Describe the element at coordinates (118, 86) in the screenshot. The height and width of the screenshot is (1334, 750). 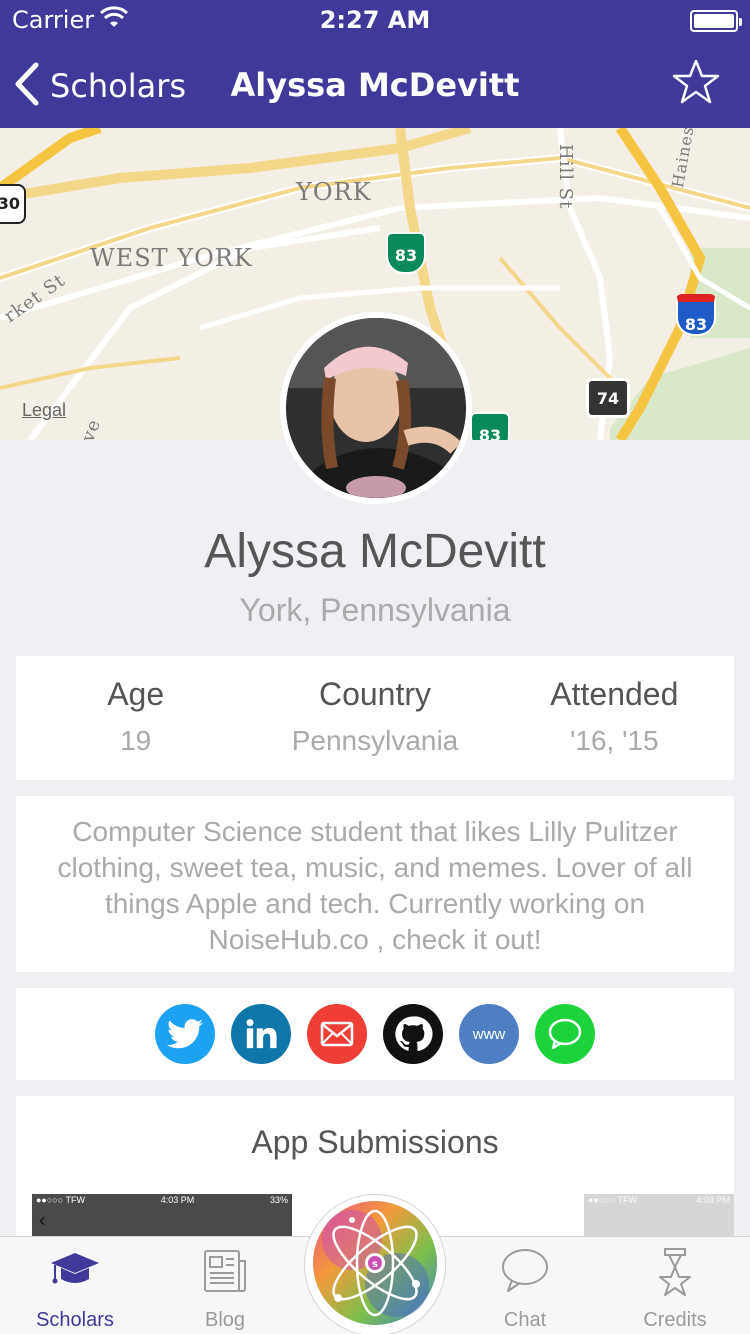
I see `back-button-label: Scholars` at that location.